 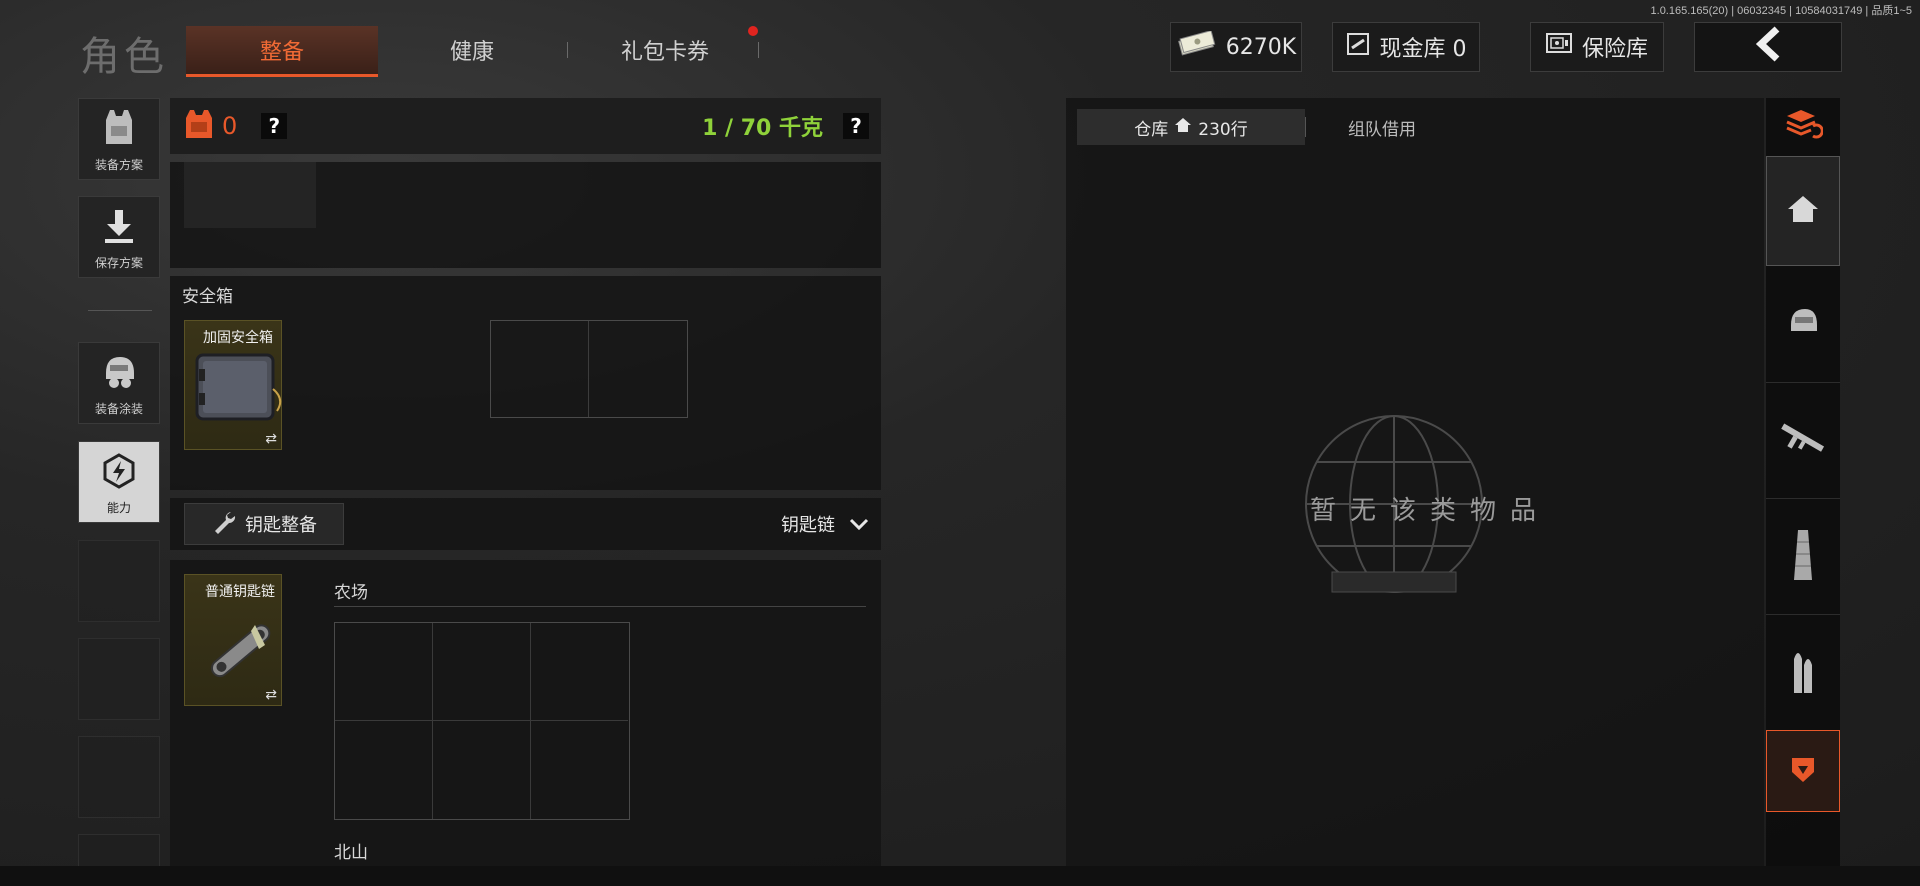 What do you see at coordinates (351, 593) in the screenshot?
I see `map-farm-label: 农场` at bounding box center [351, 593].